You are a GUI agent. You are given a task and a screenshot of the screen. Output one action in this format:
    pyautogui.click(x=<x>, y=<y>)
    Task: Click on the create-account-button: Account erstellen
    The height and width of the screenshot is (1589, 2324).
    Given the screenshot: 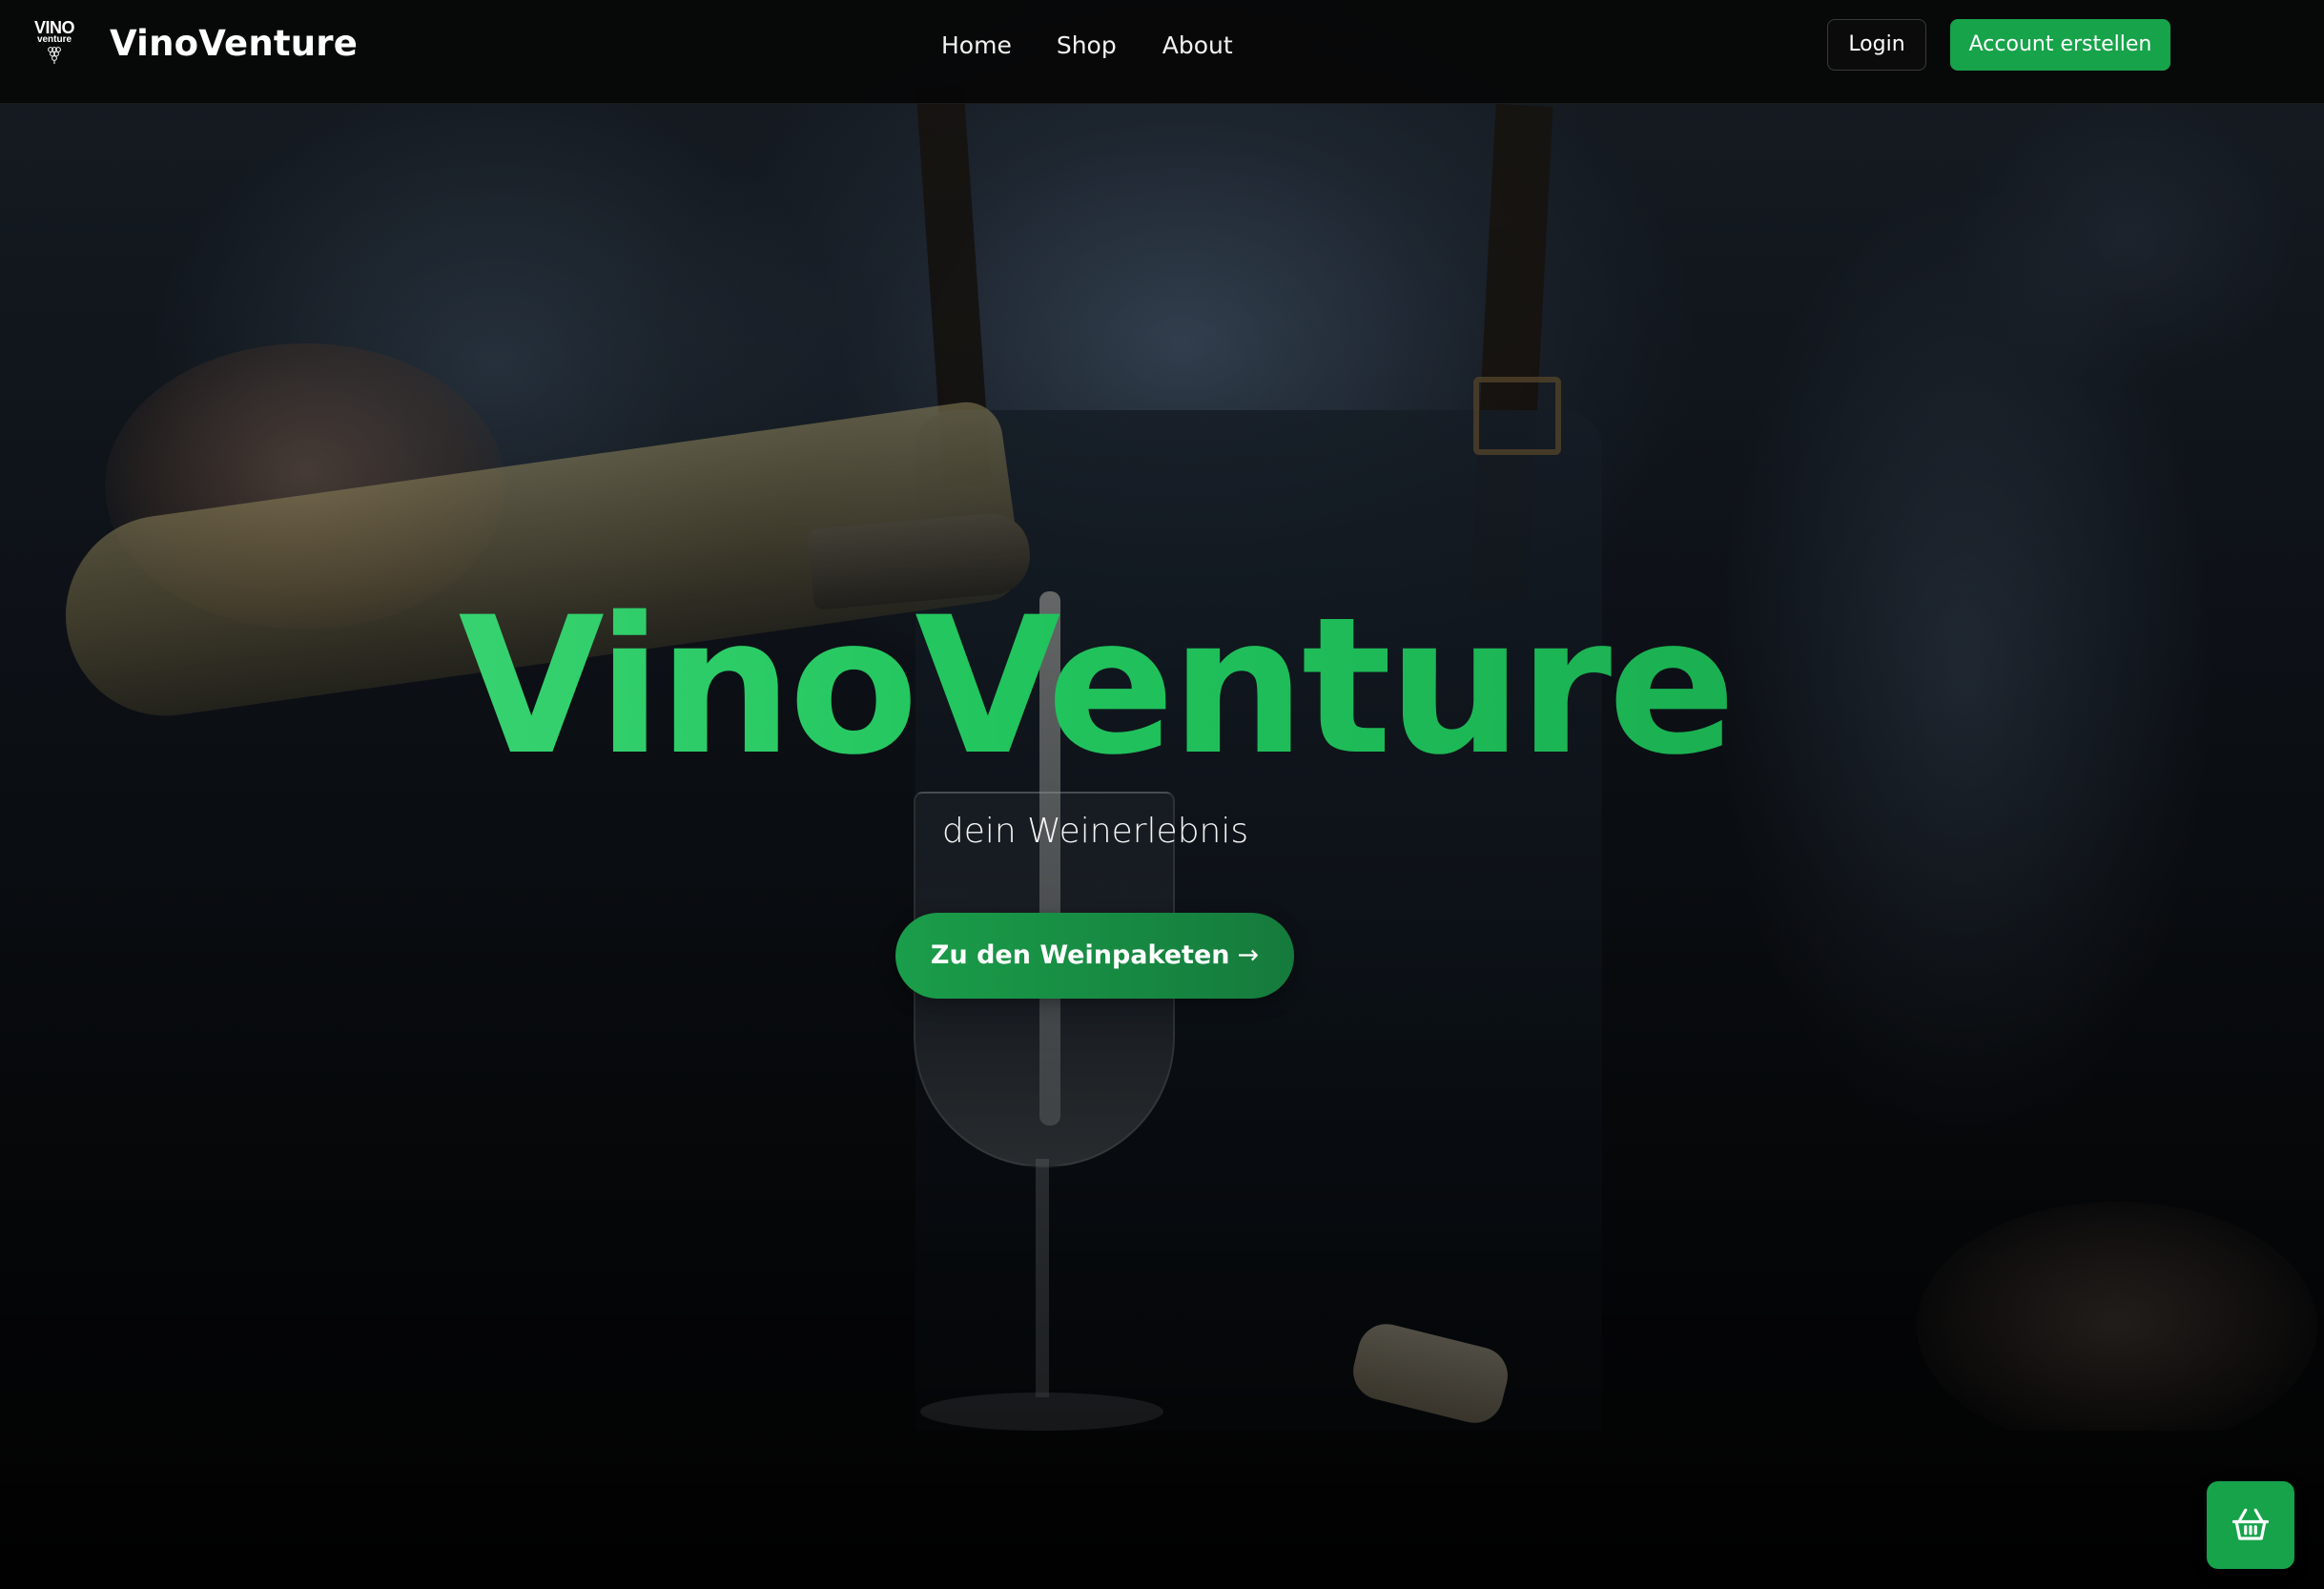 What is the action you would take?
    pyautogui.click(x=2060, y=45)
    